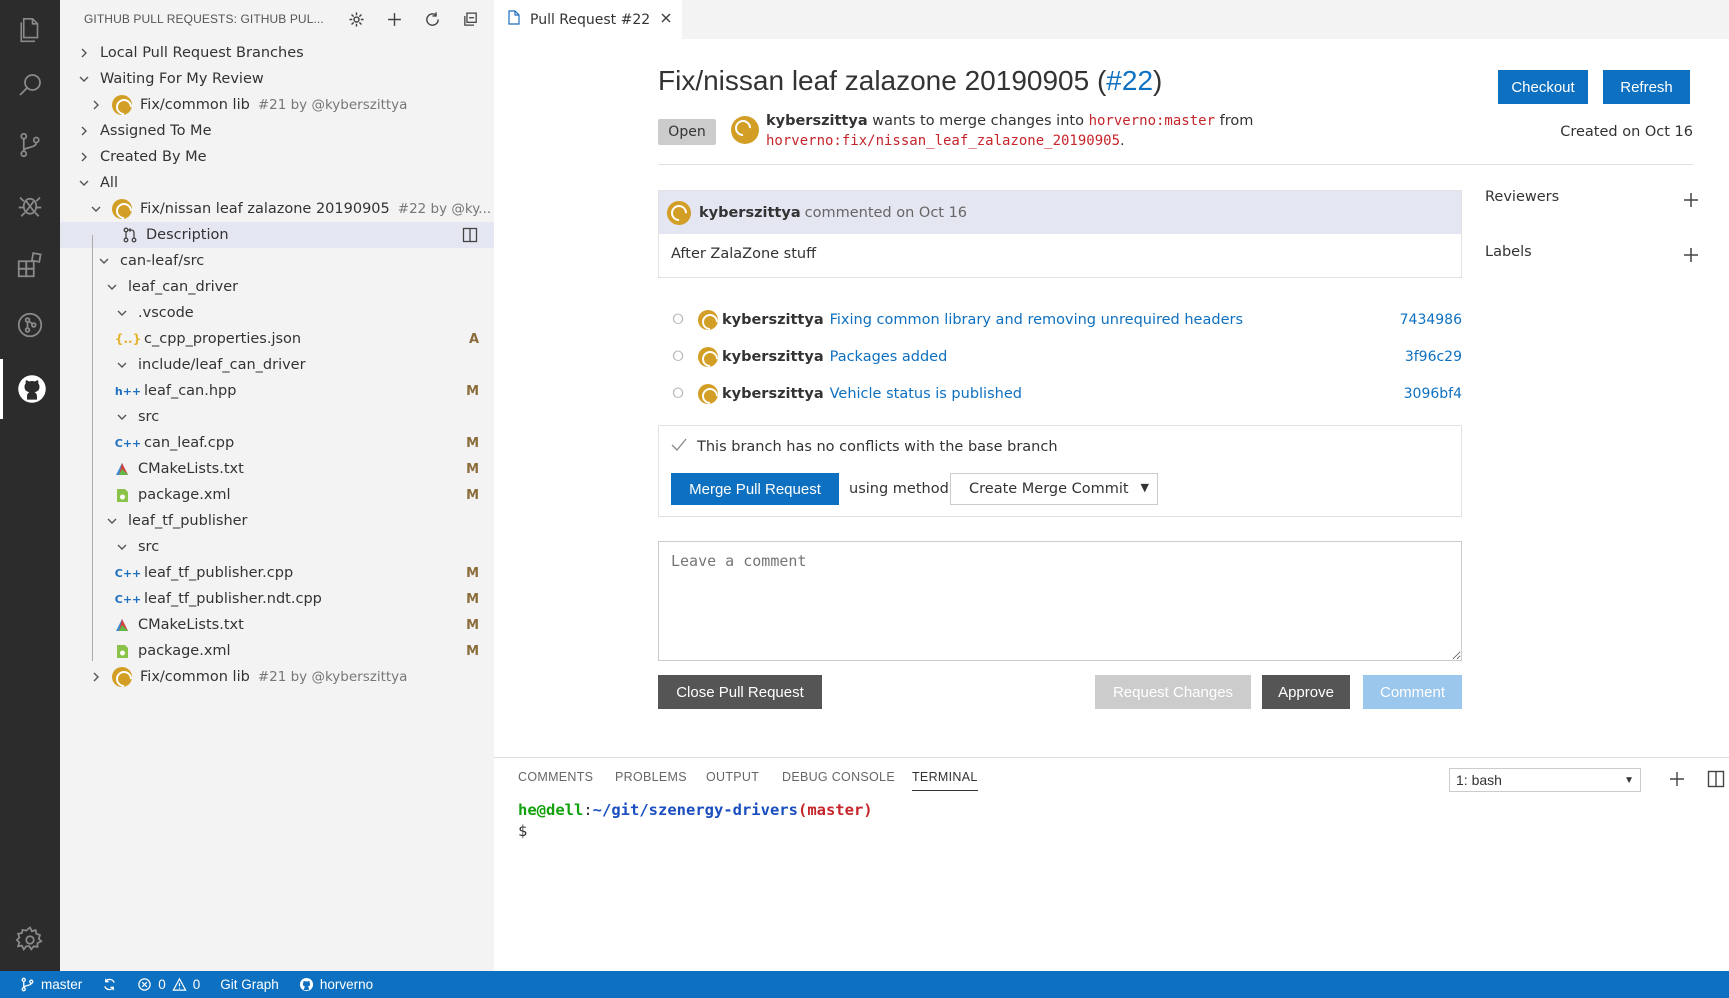  What do you see at coordinates (202, 53) in the screenshot?
I see `tree-label: Local Pull Request Branches` at bounding box center [202, 53].